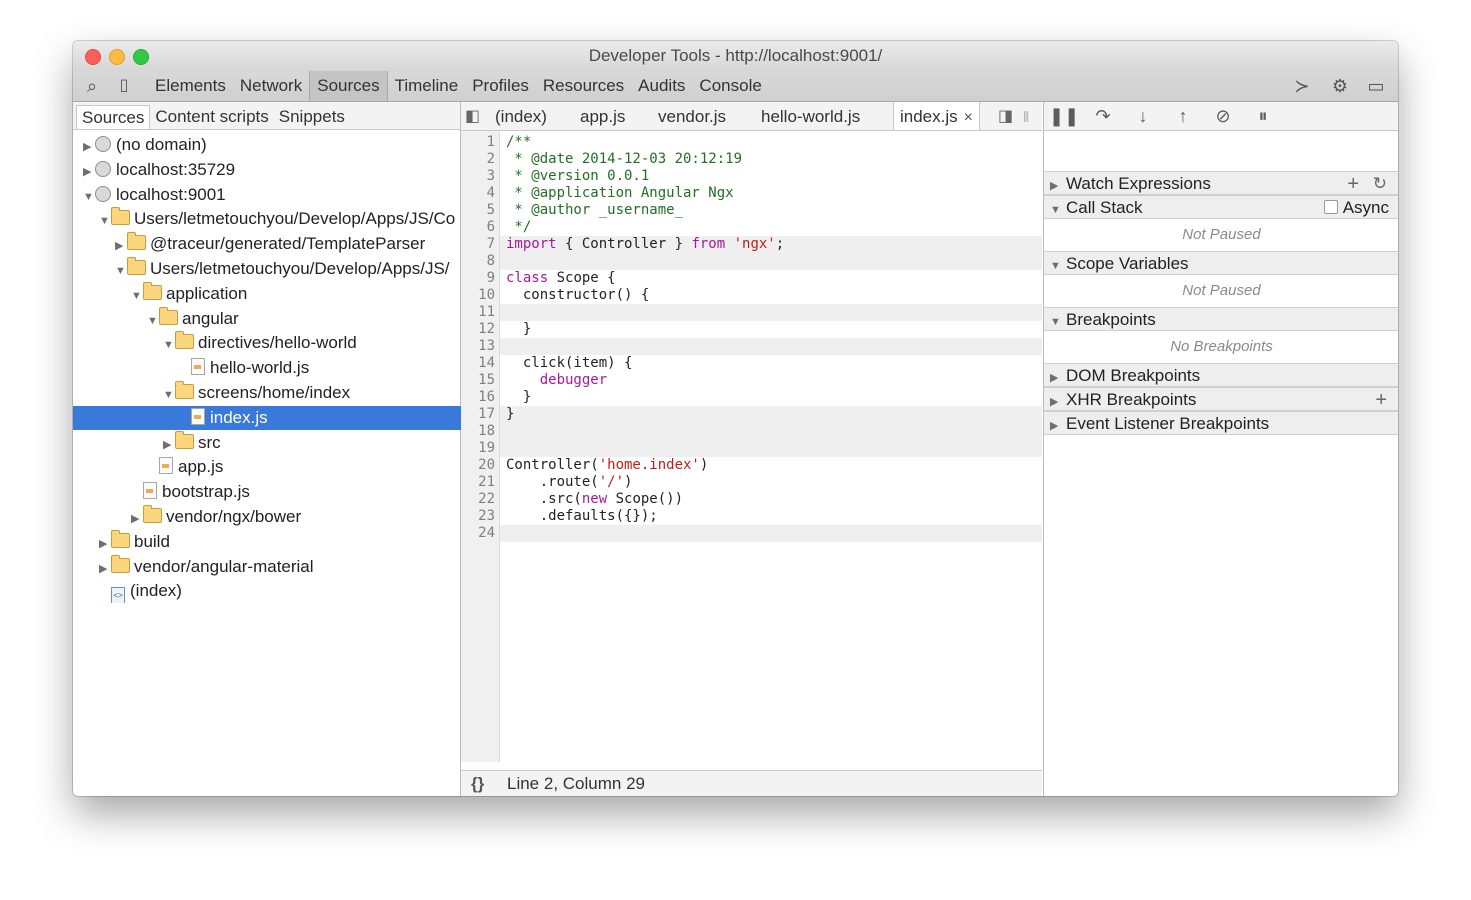 The height and width of the screenshot is (900, 1471). What do you see at coordinates (279, 219) in the screenshot?
I see `tree-item: ▼ Users/letmetouchyou/Develop/Apps/JS/Co` at bounding box center [279, 219].